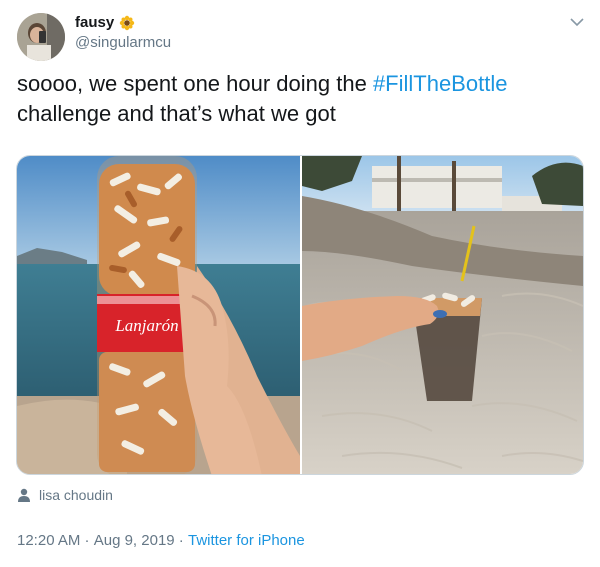 Image resolution: width=600 pixels, height=567 pixels. Describe the element at coordinates (440, 83) in the screenshot. I see `hashtag-link: #FillTheBottle` at that location.